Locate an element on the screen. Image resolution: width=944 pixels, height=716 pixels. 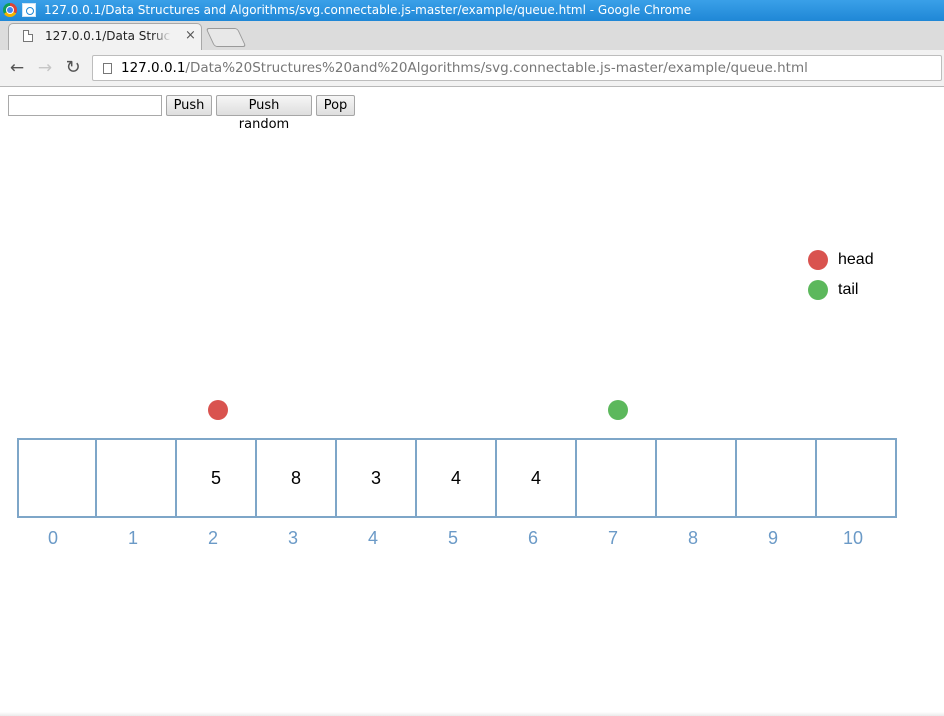
tail-legend-dot is located at coordinates (818, 290).